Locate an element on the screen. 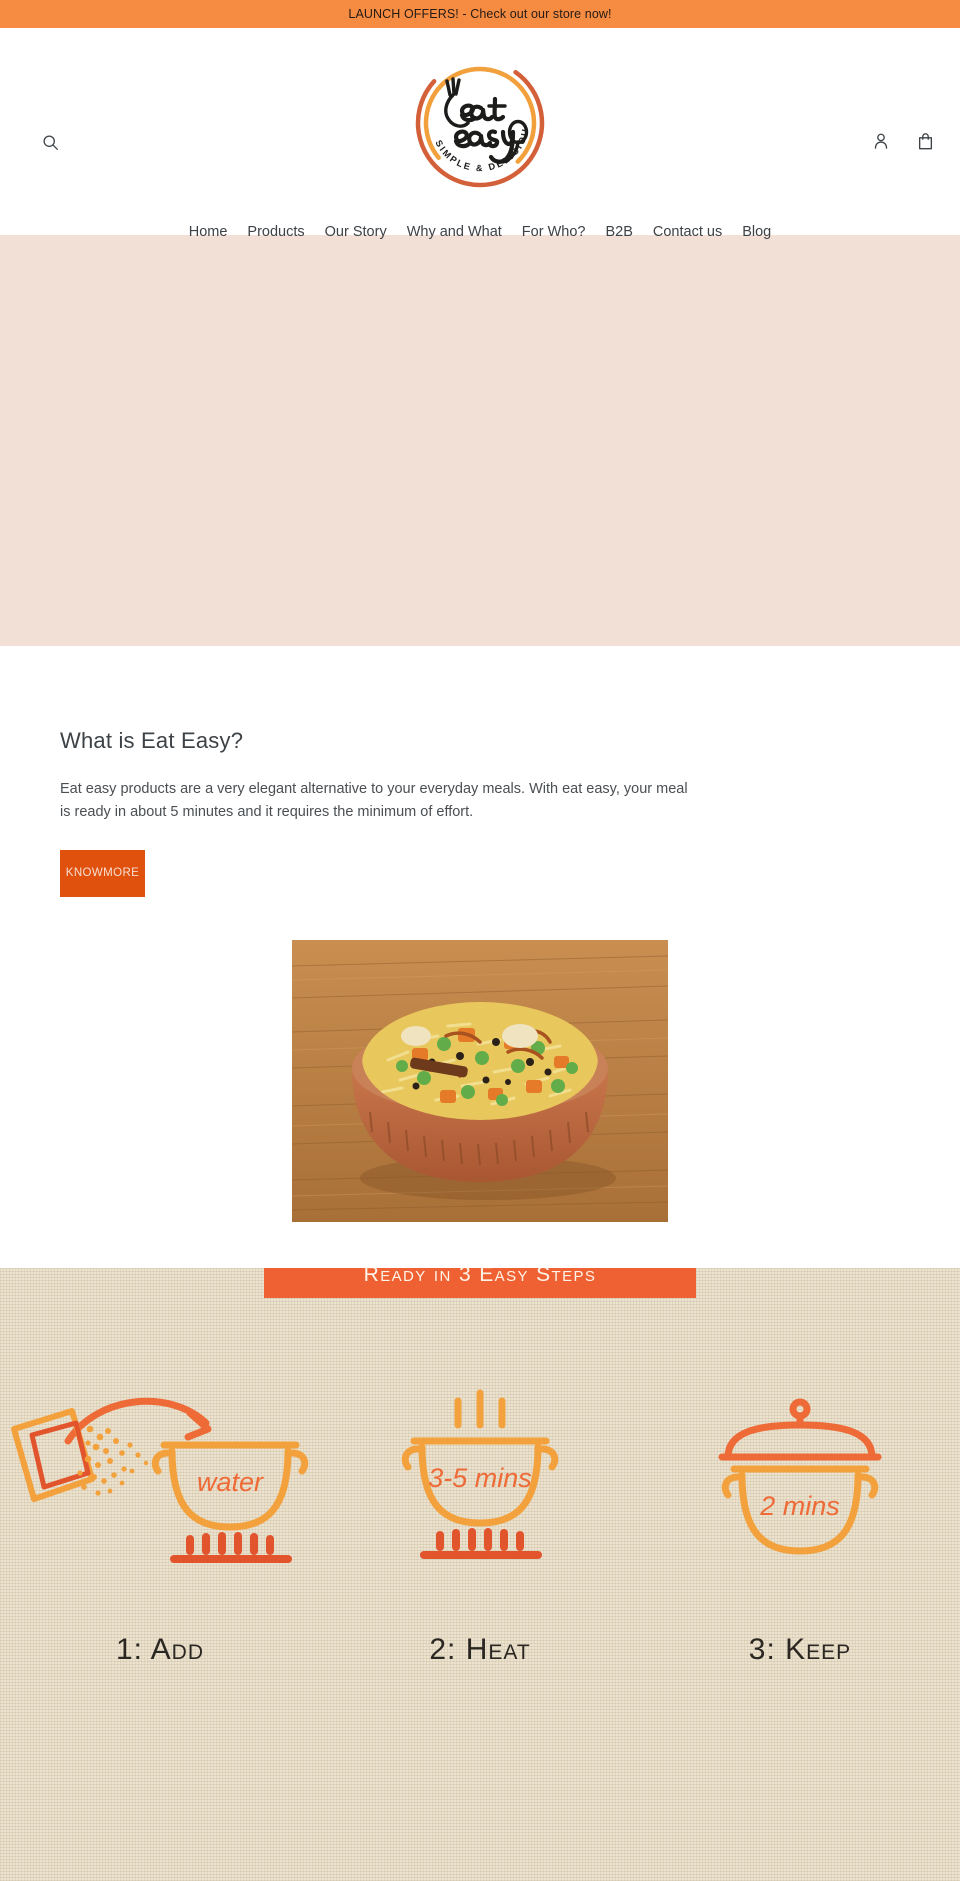  shopping-bag-icon is located at coordinates (925, 141).